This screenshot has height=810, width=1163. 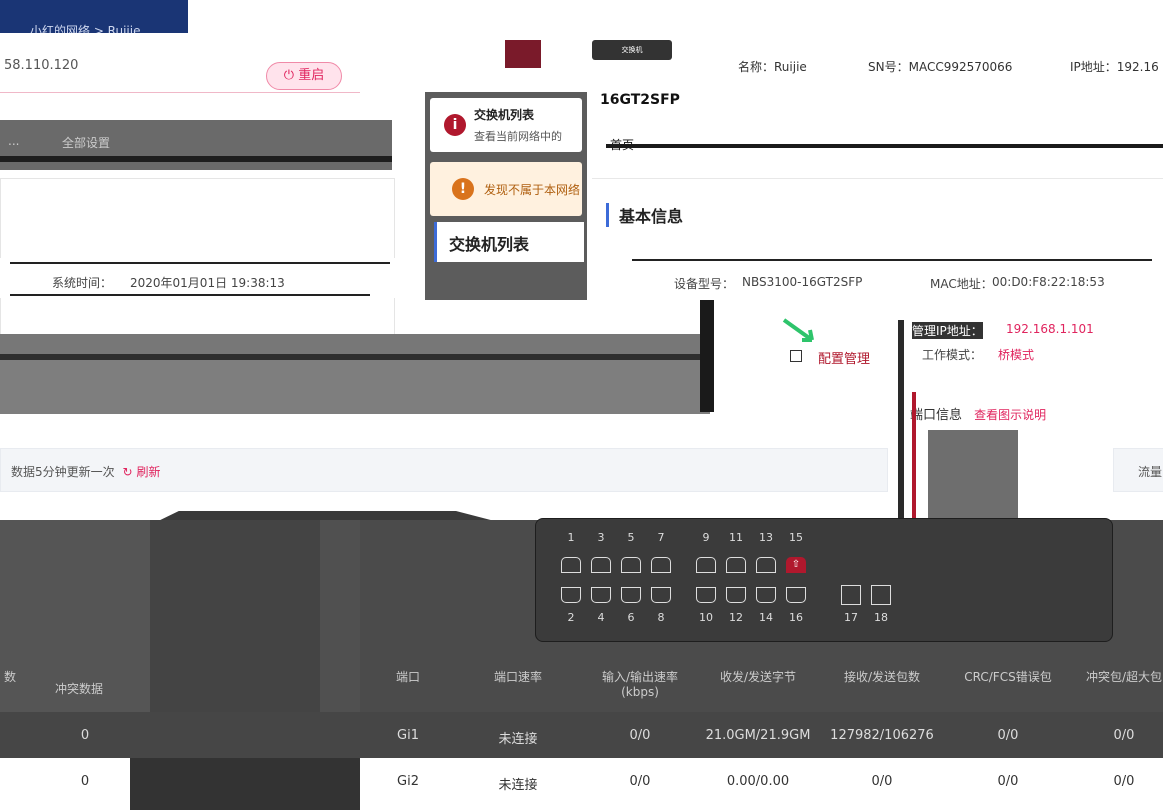 I want to click on mgmt-ip-label: 管理IP地址：, so click(x=947, y=330).